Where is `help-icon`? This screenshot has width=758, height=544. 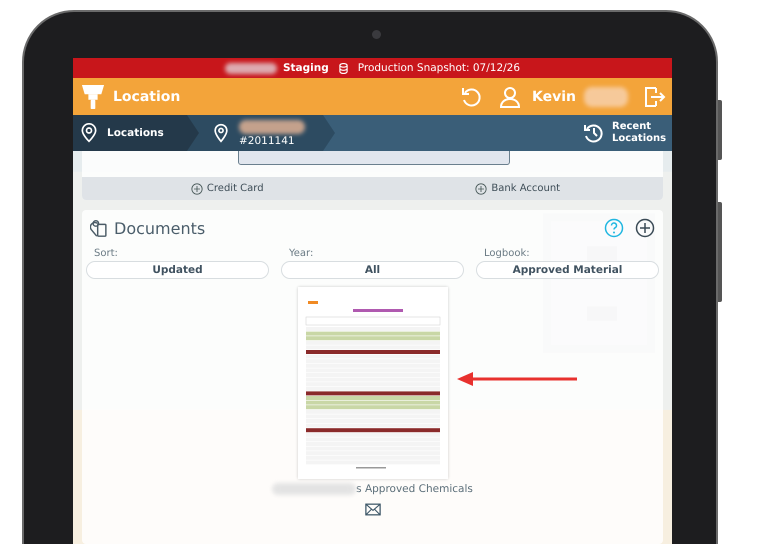 help-icon is located at coordinates (614, 228).